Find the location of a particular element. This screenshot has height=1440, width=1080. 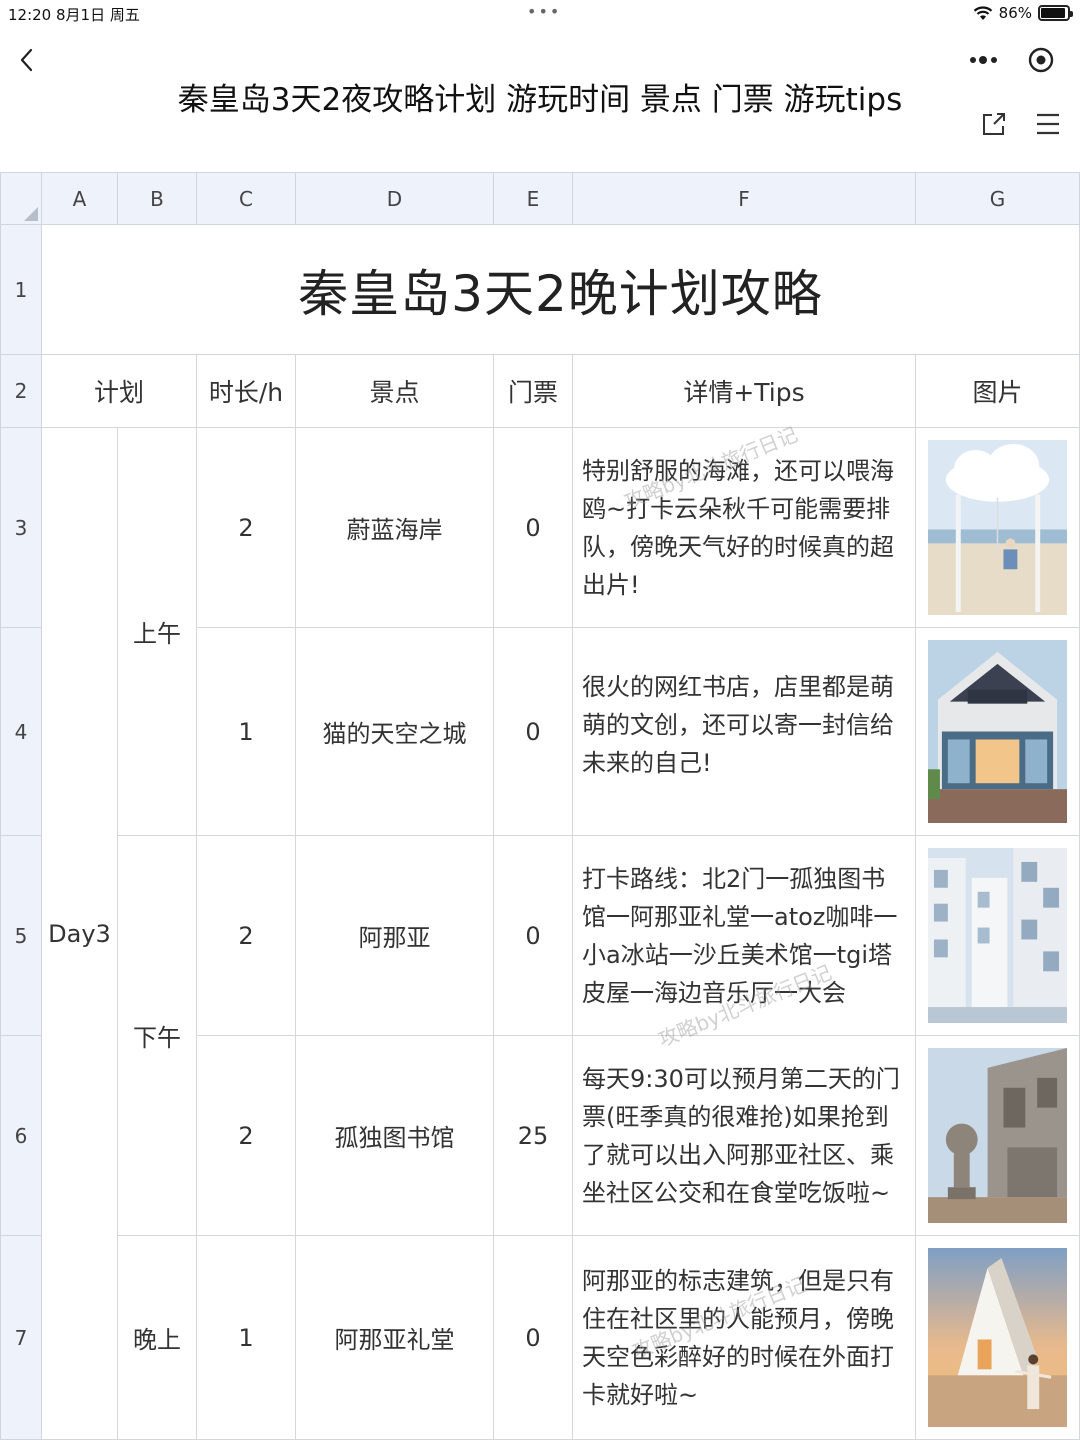

row-header-2: 2 is located at coordinates (21, 391).